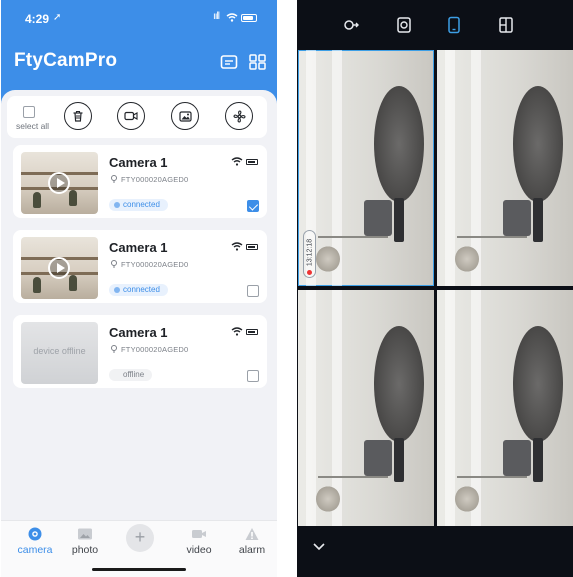 This screenshot has height=577, width=573. What do you see at coordinates (252, 541) in the screenshot?
I see `tab-alarm: alarm` at bounding box center [252, 541].